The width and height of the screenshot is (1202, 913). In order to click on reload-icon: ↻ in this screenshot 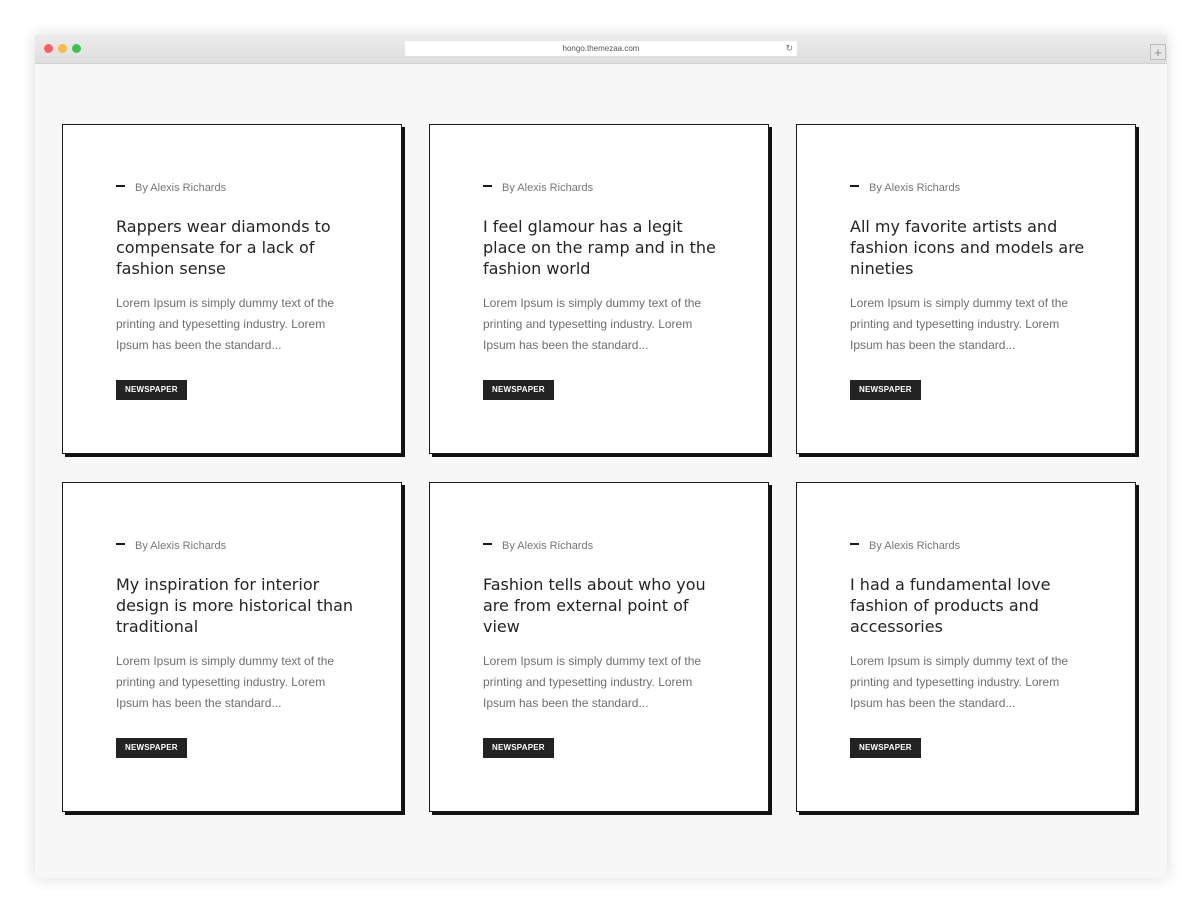, I will do `click(789, 48)`.